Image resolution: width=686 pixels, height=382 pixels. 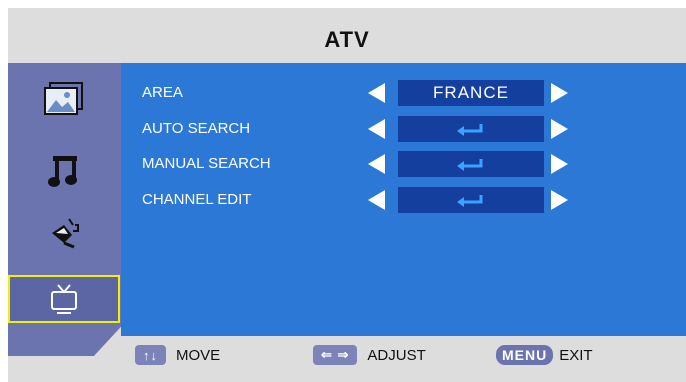 I want to click on row-label-area: AREA, so click(x=162, y=92).